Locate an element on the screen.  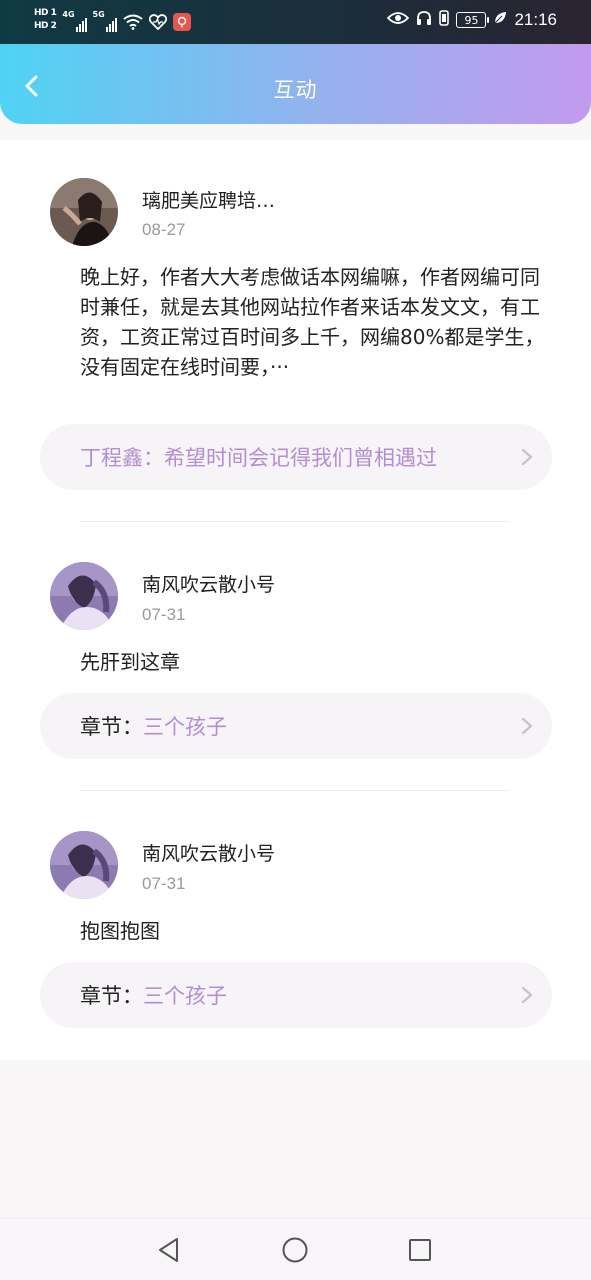
status-bar: HD 1 HD 2 4G 5G 95 21:16 is located at coordinates (295, 22).